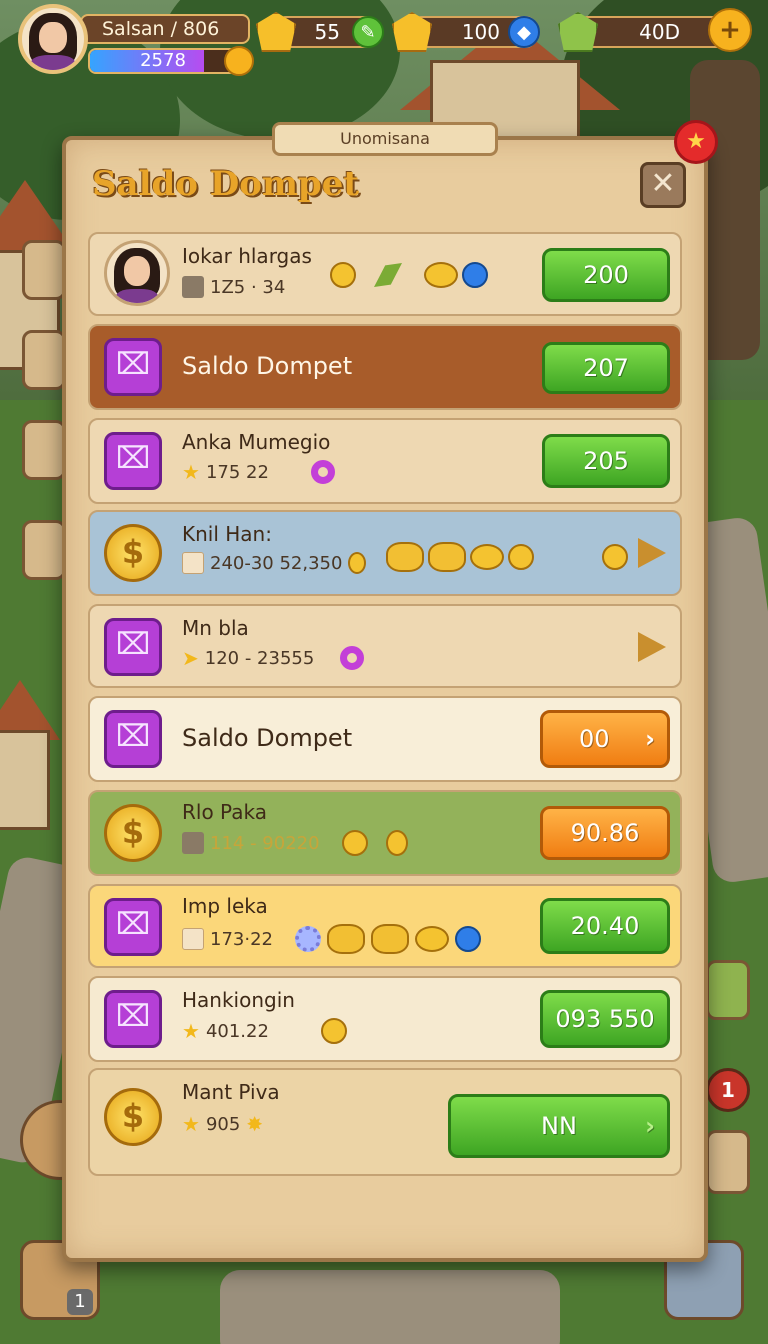 The width and height of the screenshot is (768, 1344). Describe the element at coordinates (248, 287) in the screenshot. I see `row-subtitle-value: 1Z5 · 34` at that location.